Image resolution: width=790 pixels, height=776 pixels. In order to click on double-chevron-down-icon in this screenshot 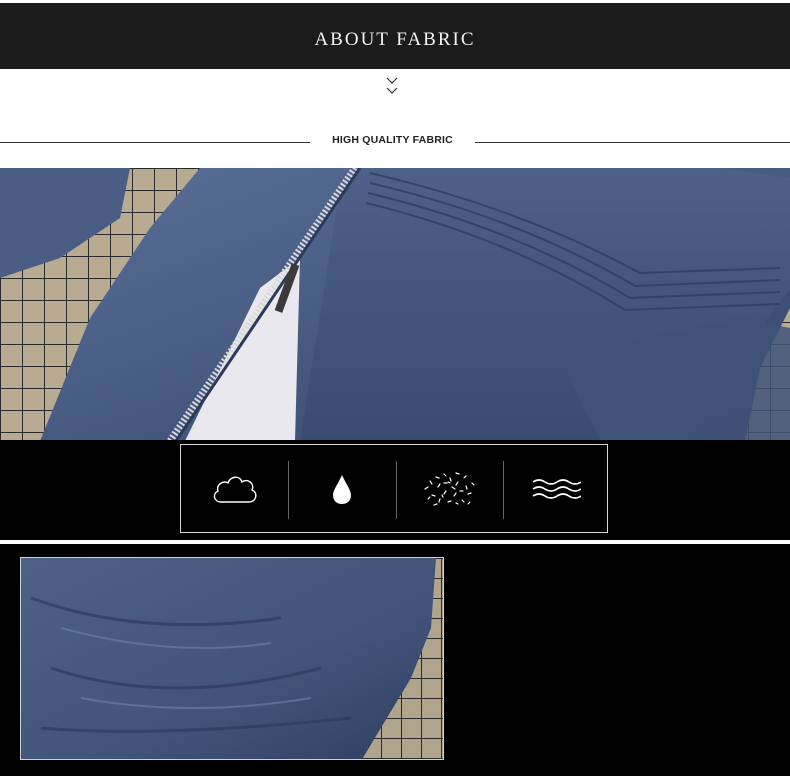, I will do `click(392, 85)`.